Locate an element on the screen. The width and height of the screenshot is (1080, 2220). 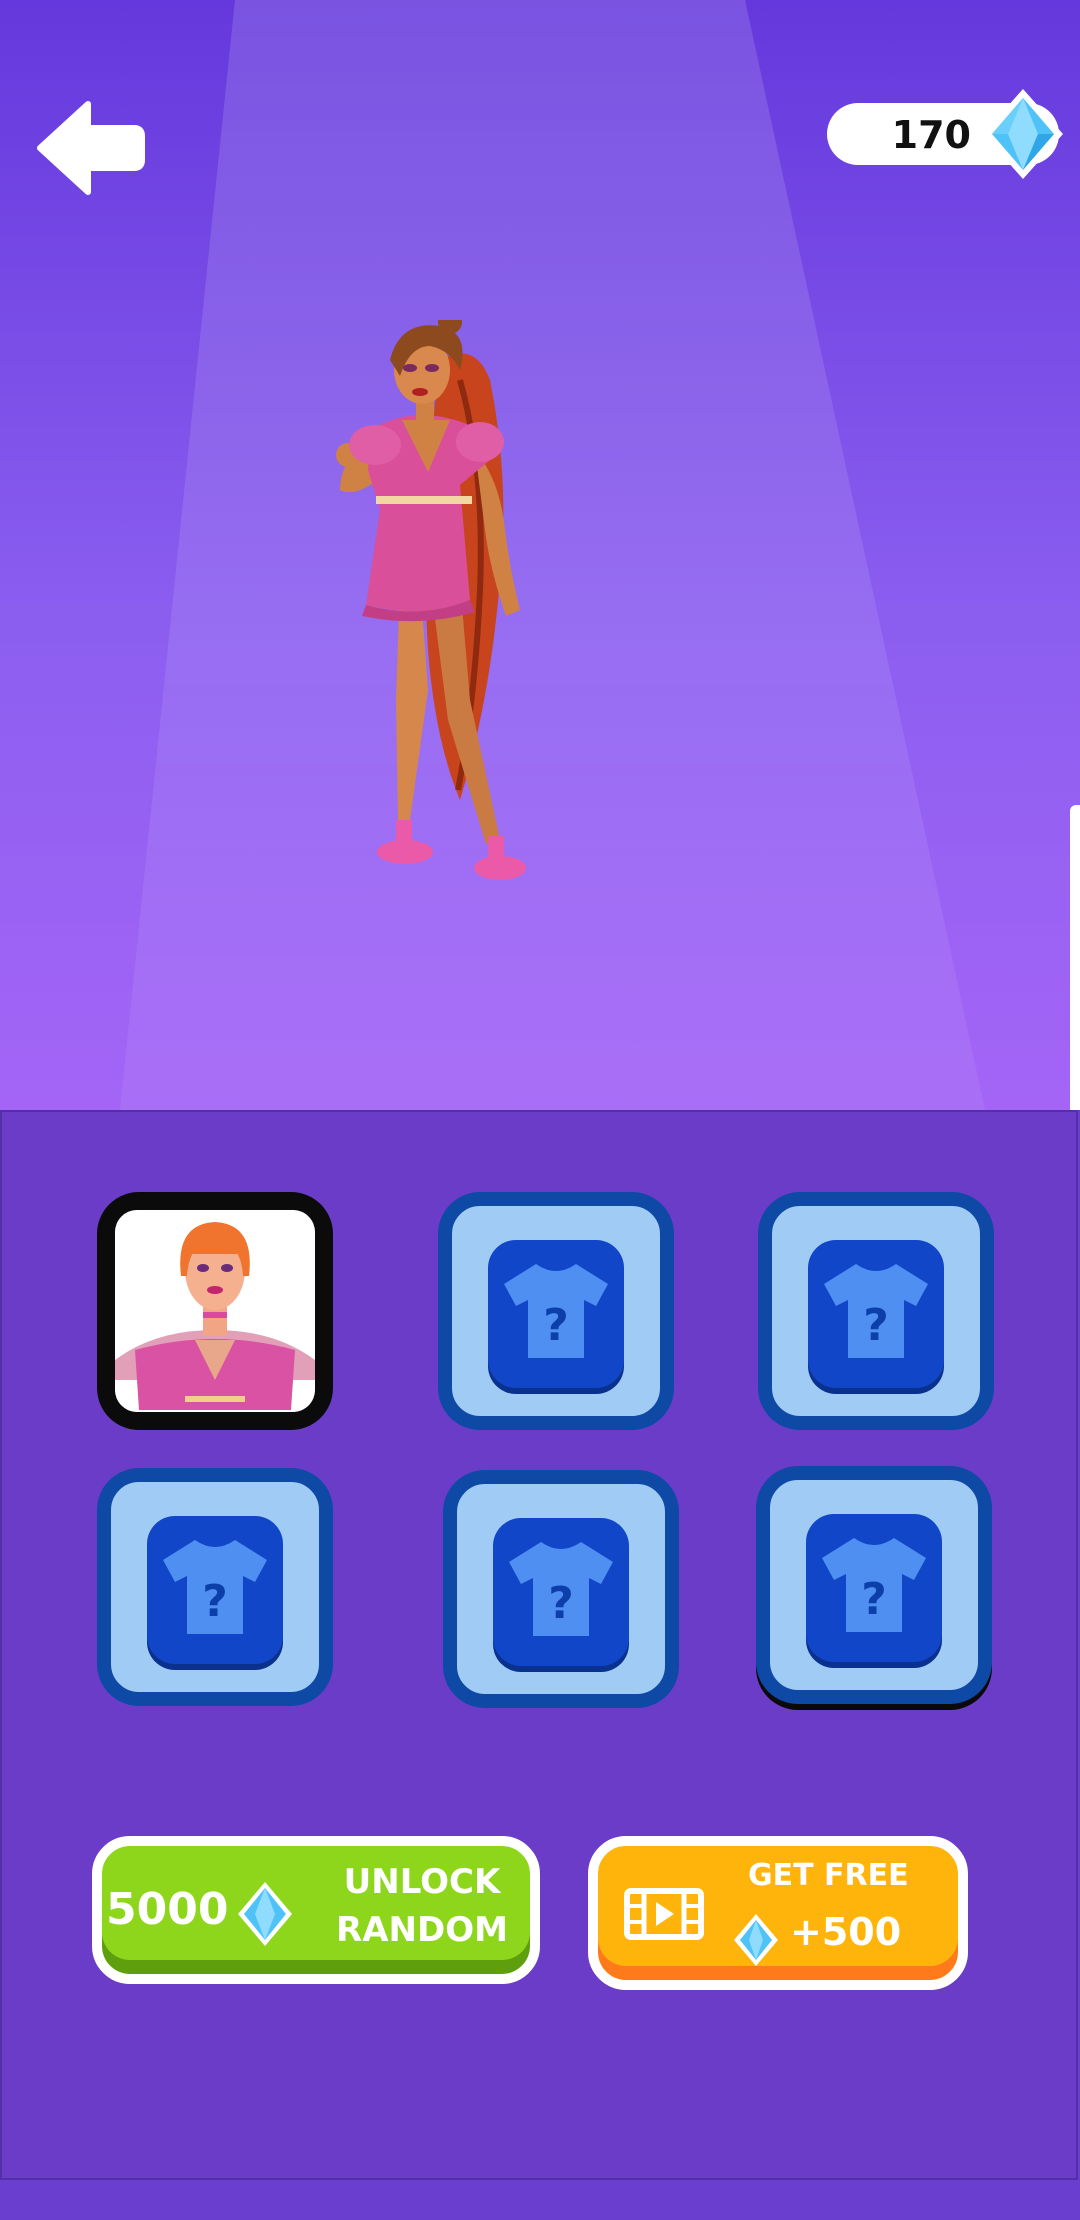
get-free-label: GET FREE is located at coordinates (828, 1875).